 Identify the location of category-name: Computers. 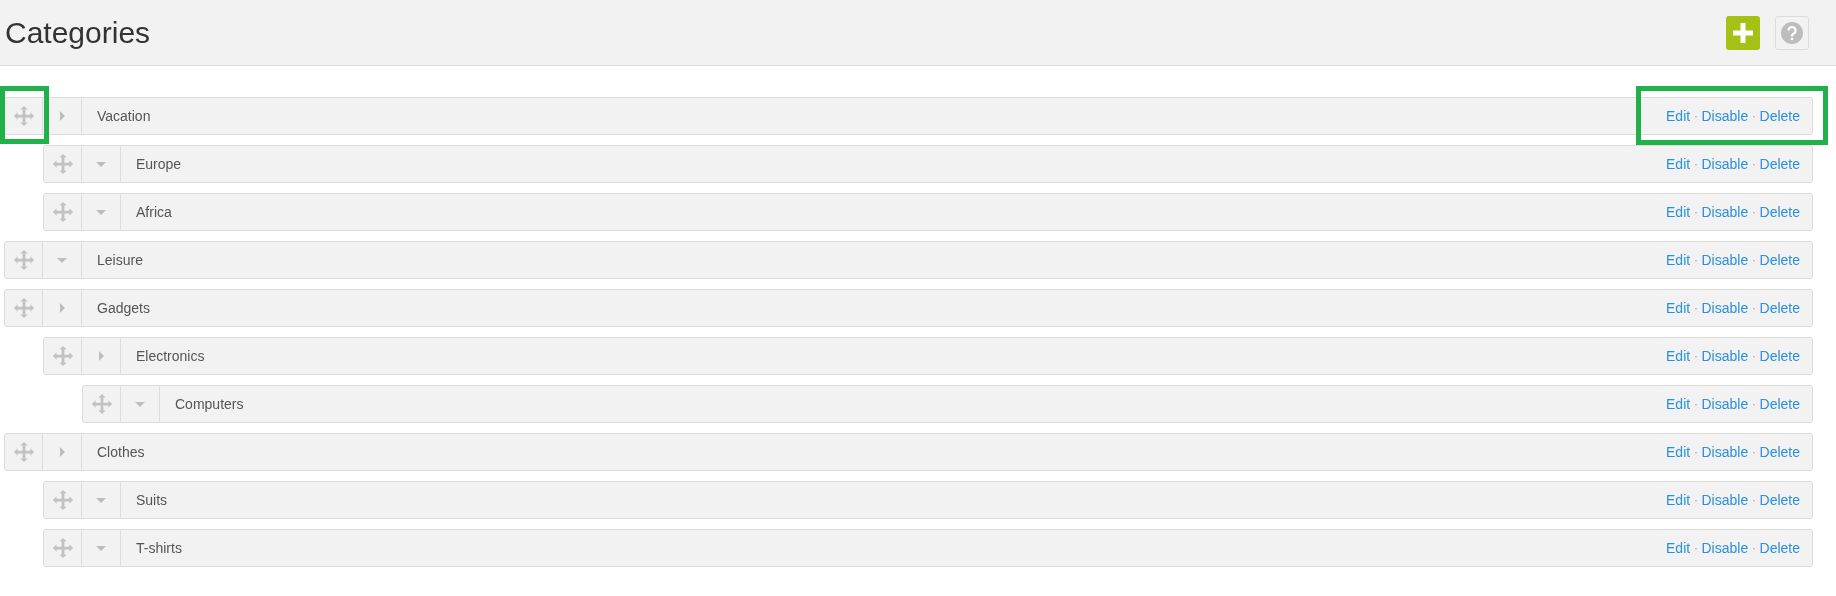
(210, 404).